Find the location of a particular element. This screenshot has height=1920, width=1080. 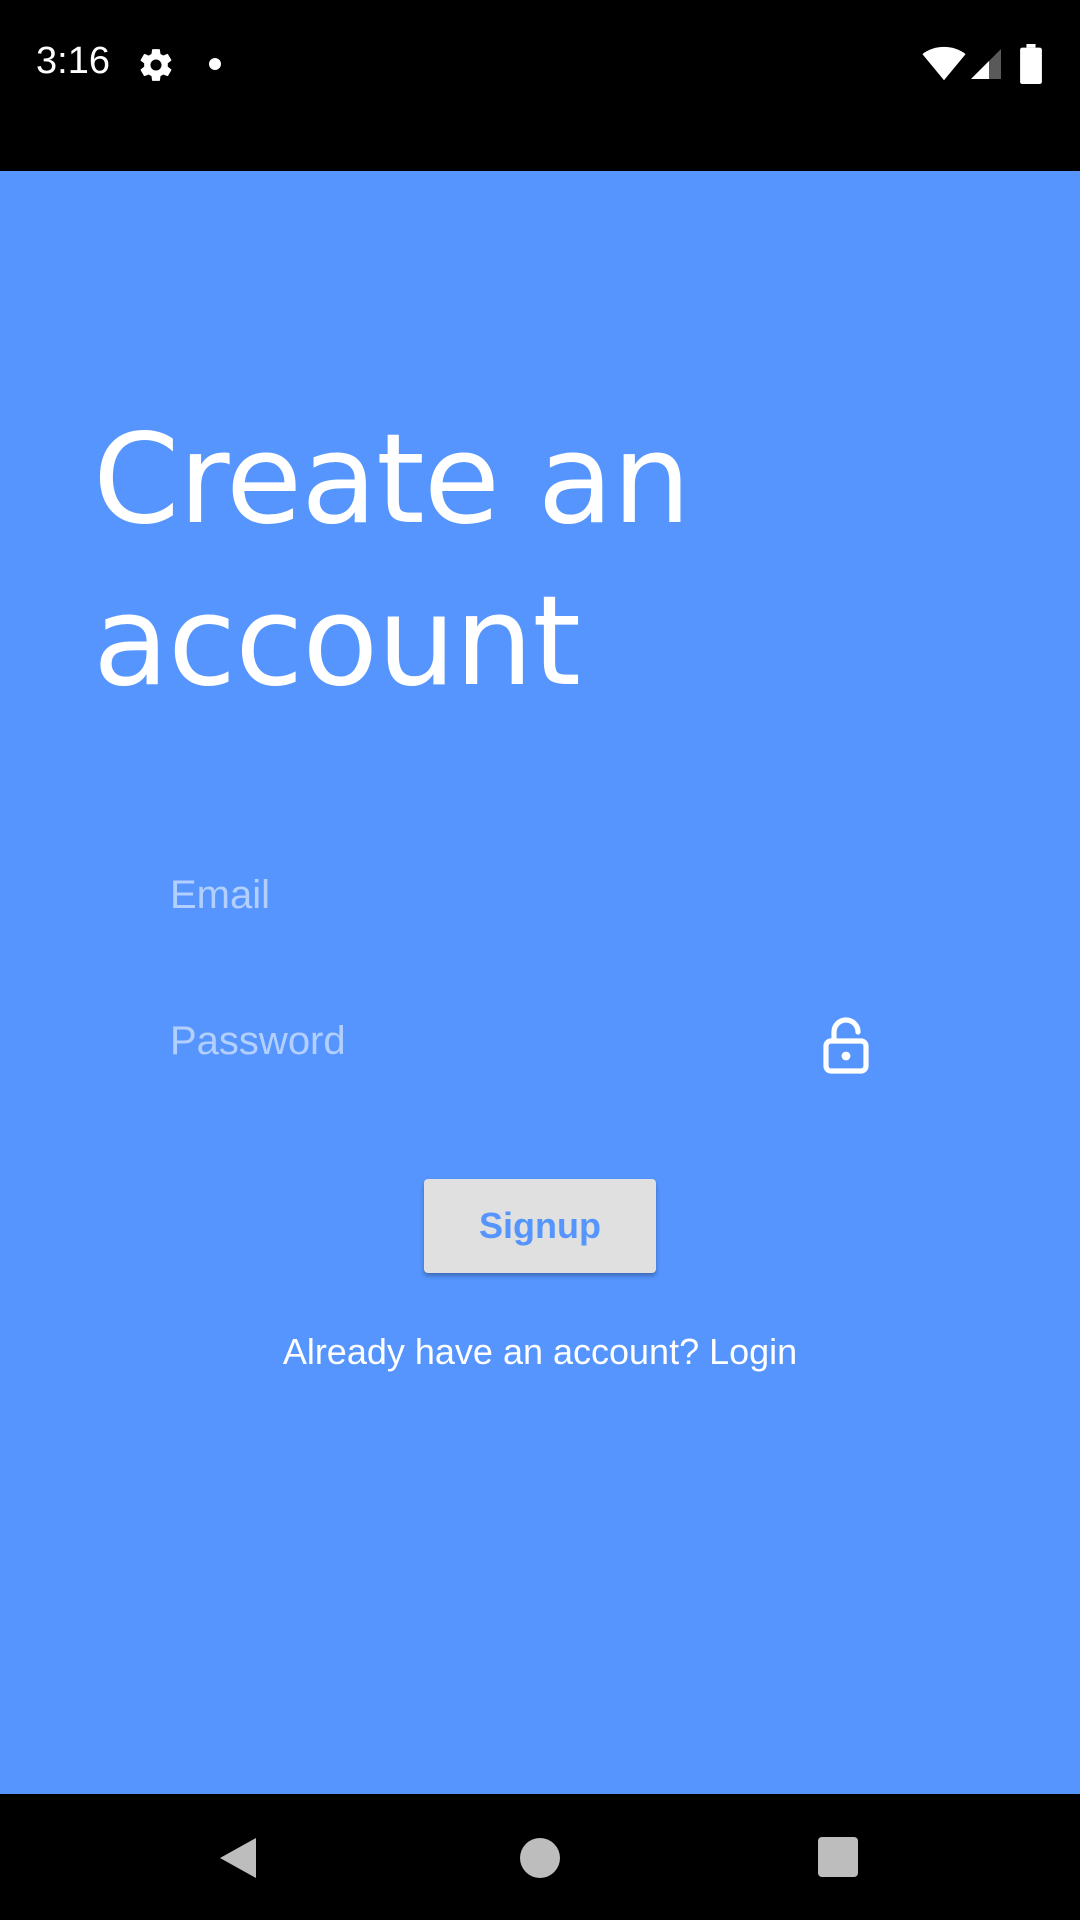

wifi-icon is located at coordinates (944, 63).